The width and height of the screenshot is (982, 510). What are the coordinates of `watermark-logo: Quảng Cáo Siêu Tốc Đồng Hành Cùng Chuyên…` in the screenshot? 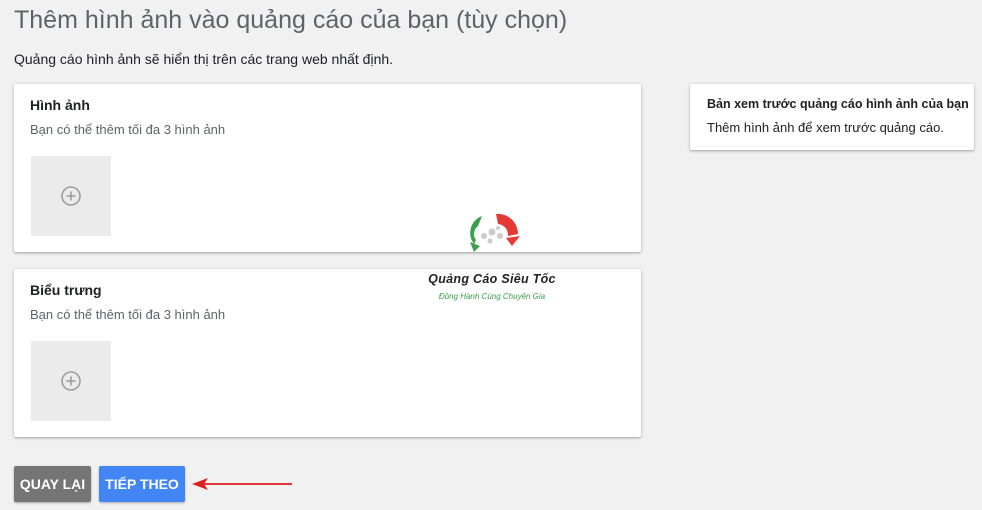 It's located at (492, 256).